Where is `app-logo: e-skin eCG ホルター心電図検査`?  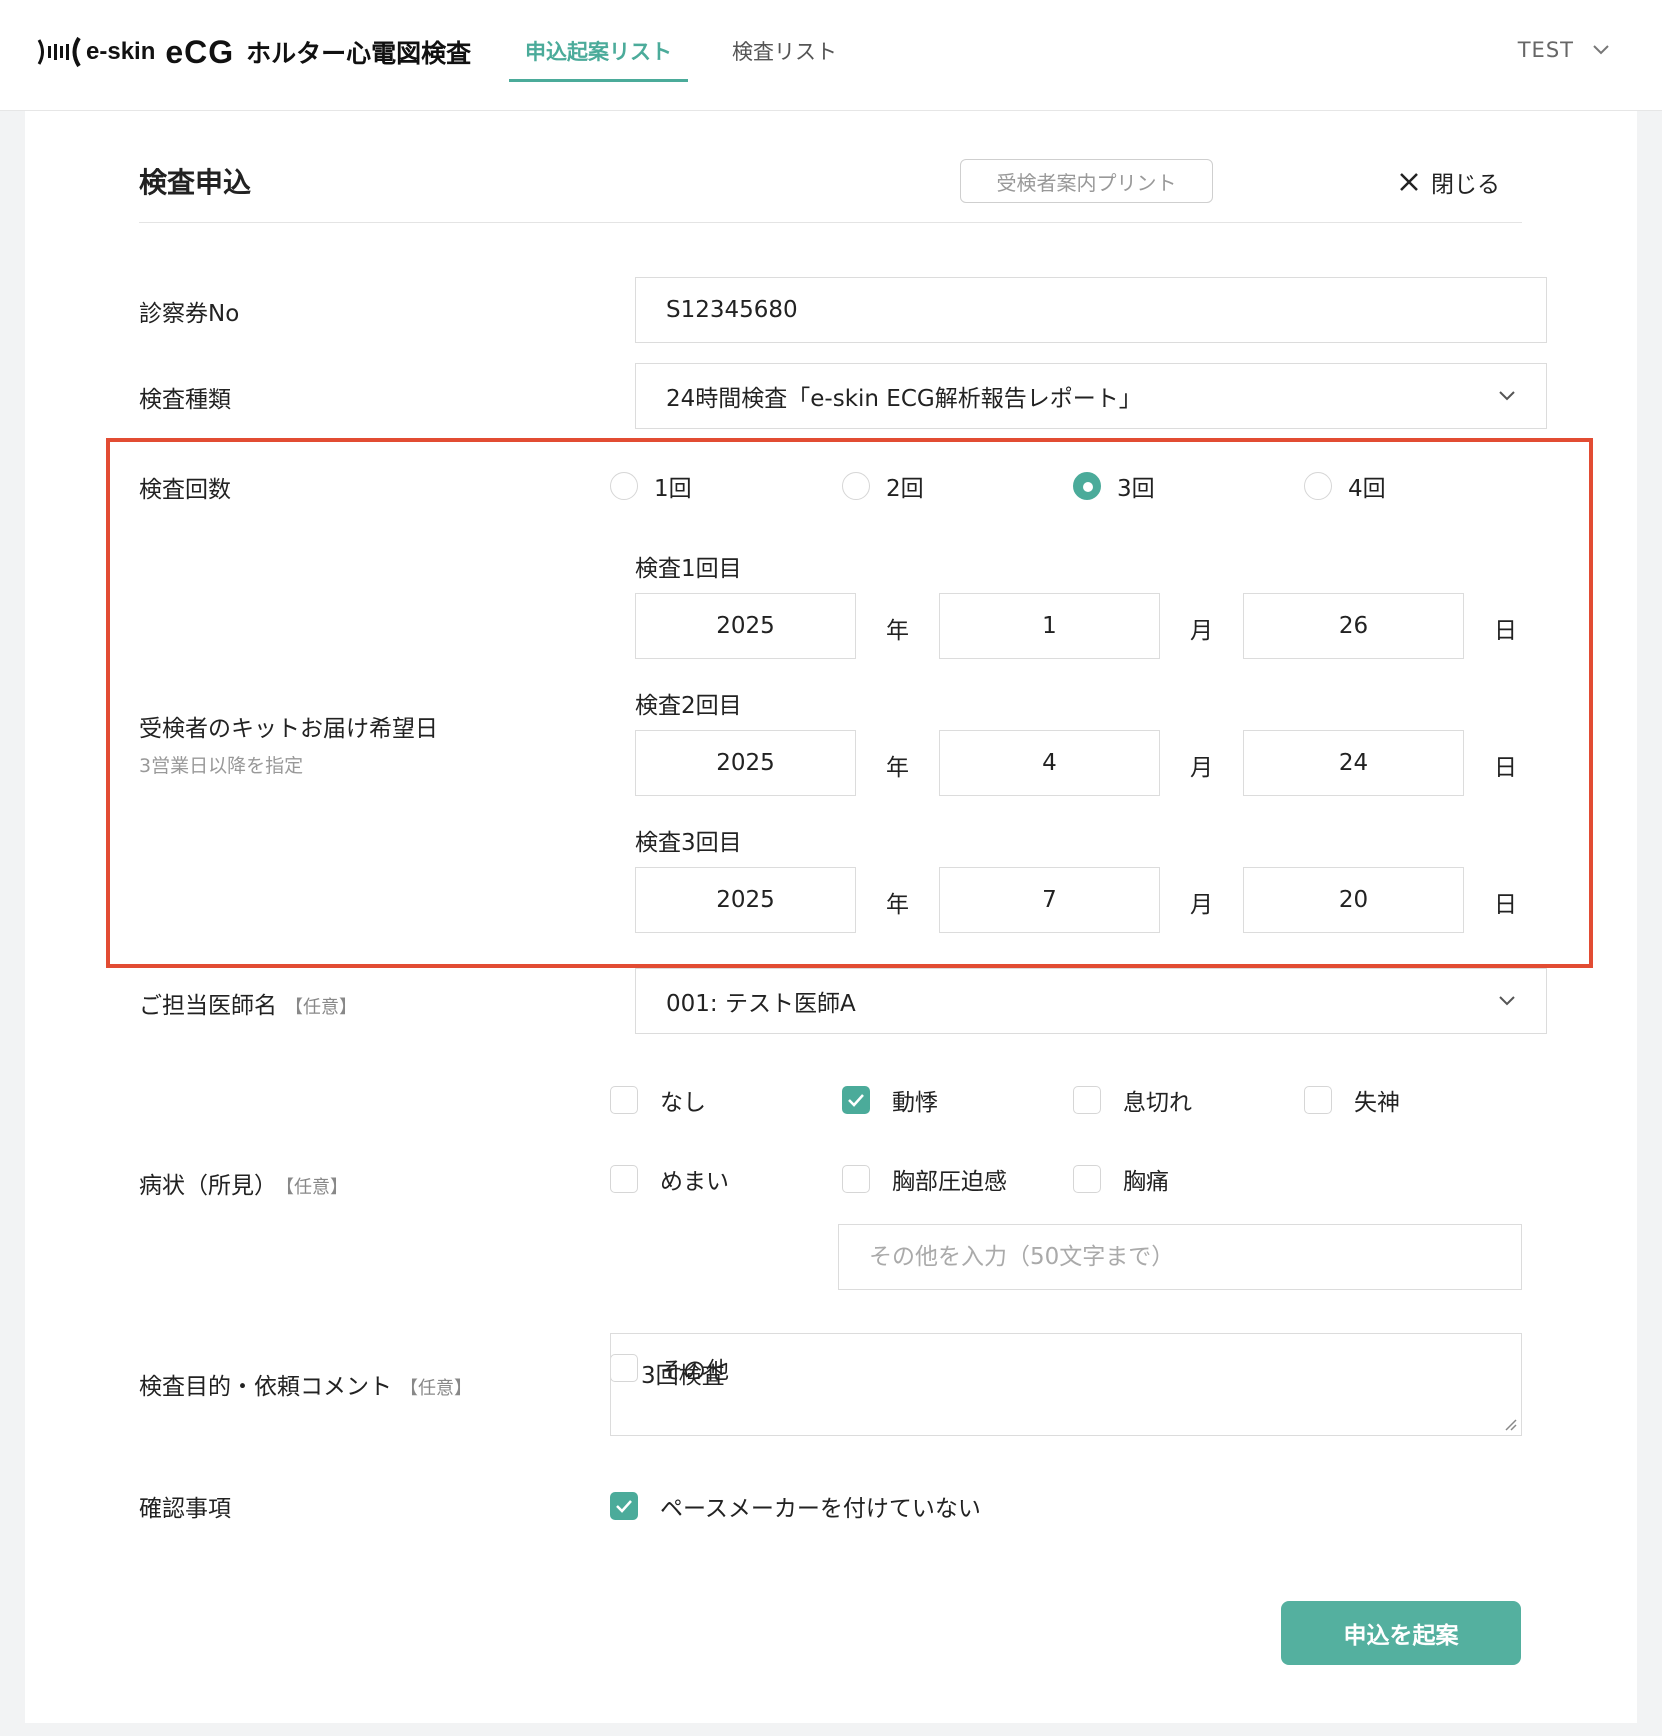
app-logo: e-skin eCG ホルター心電図検査 is located at coordinates (253, 52).